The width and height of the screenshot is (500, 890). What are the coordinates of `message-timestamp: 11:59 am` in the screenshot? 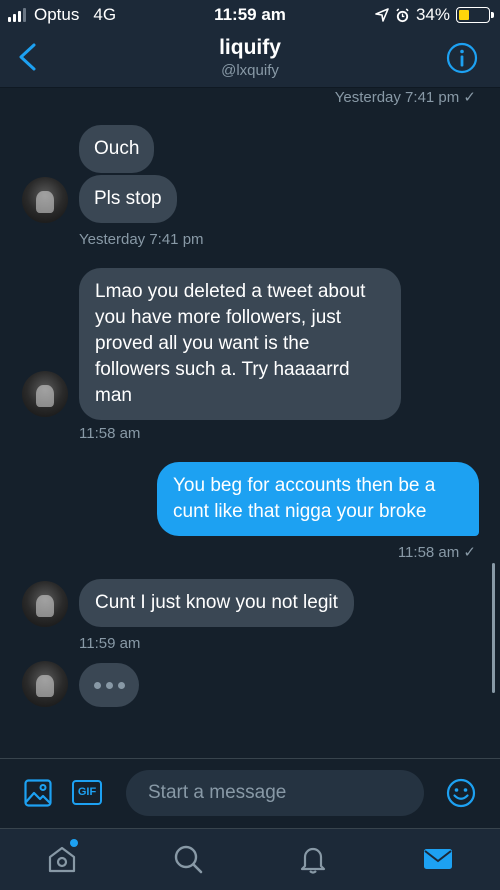 It's located at (110, 643).